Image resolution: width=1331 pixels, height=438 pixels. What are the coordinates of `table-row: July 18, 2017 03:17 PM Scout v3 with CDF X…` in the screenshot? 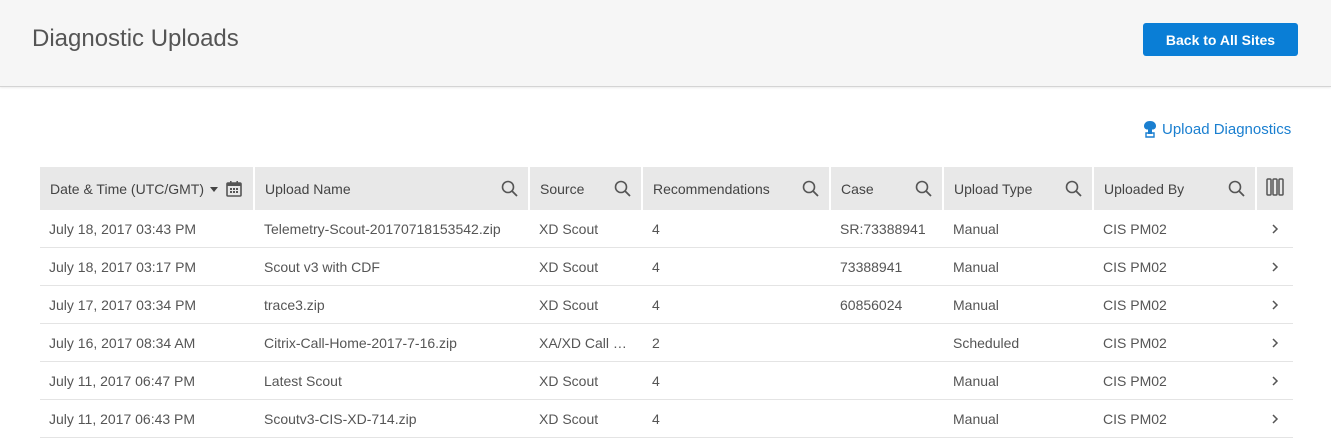 It's located at (666, 267).